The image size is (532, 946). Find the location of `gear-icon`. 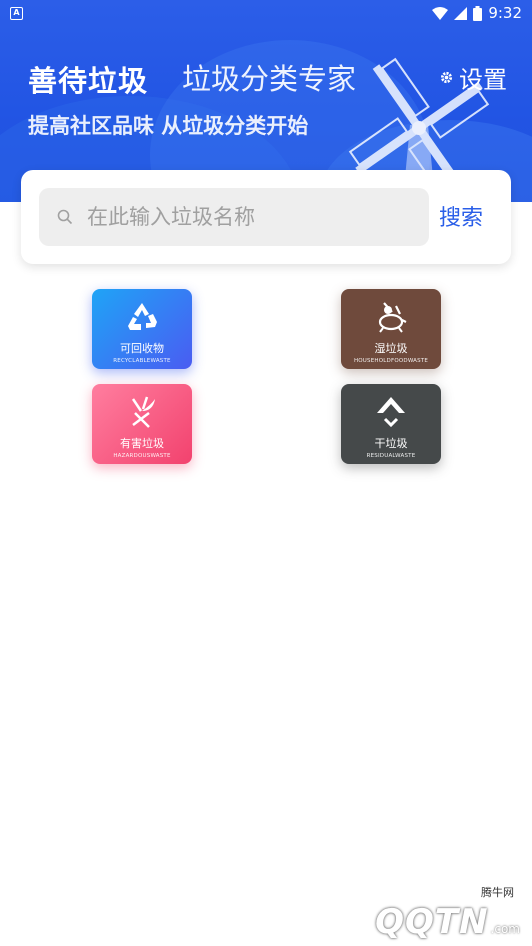

gear-icon is located at coordinates (446, 77).